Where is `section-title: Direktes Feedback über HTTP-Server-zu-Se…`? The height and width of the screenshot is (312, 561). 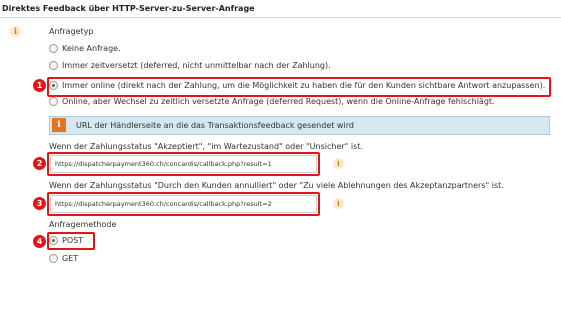 section-title: Direktes Feedback über HTTP-Server-zu-Se… is located at coordinates (128, 8).